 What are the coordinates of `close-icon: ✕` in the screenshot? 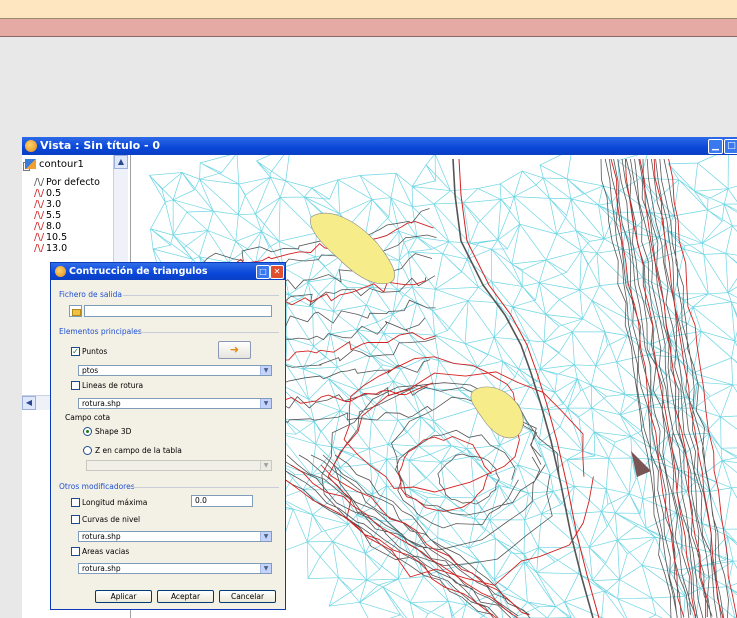 It's located at (277, 272).